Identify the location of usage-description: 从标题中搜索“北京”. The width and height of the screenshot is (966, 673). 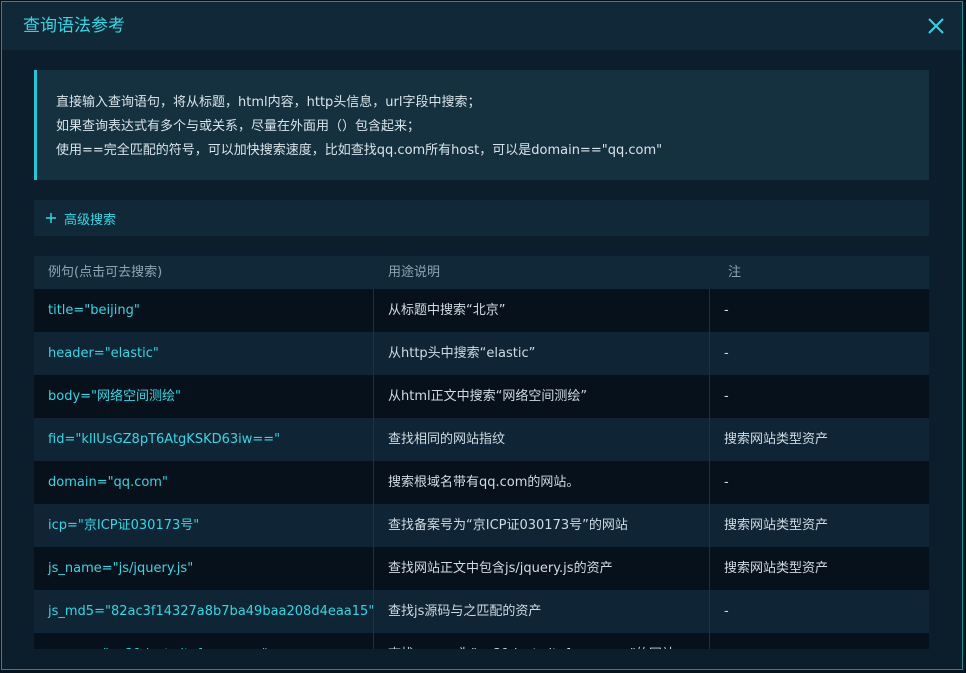
(542, 310).